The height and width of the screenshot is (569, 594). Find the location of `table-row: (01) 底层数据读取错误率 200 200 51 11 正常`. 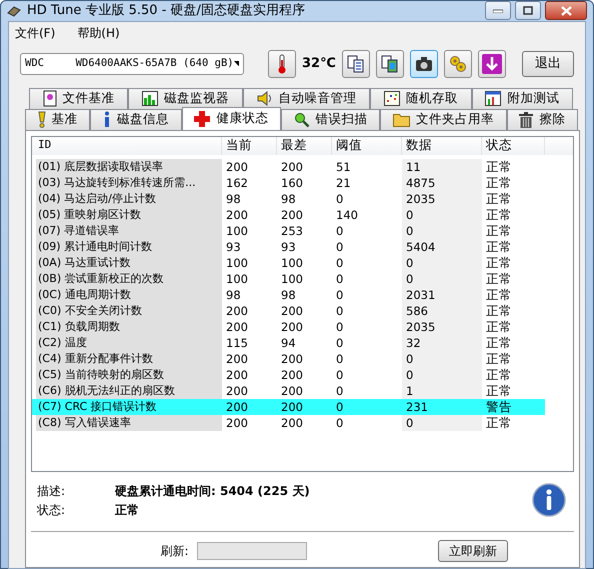

table-row: (01) 底层数据读取错误率 200 200 51 11 正常 is located at coordinates (288, 166).